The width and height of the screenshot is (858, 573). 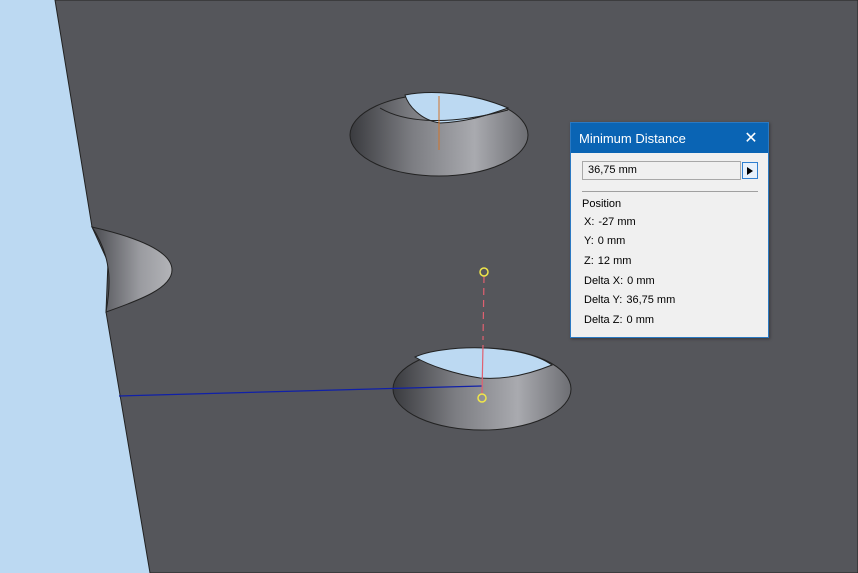 What do you see at coordinates (589, 221) in the screenshot?
I see `position-x-label: X:` at bounding box center [589, 221].